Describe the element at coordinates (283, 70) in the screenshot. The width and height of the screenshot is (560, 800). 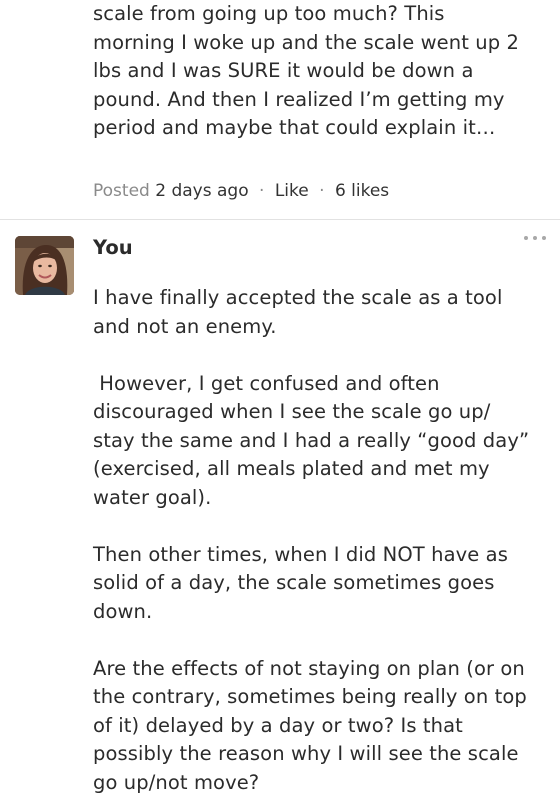
I see `post-body-line: lbs and I was SURE it would be down a` at that location.